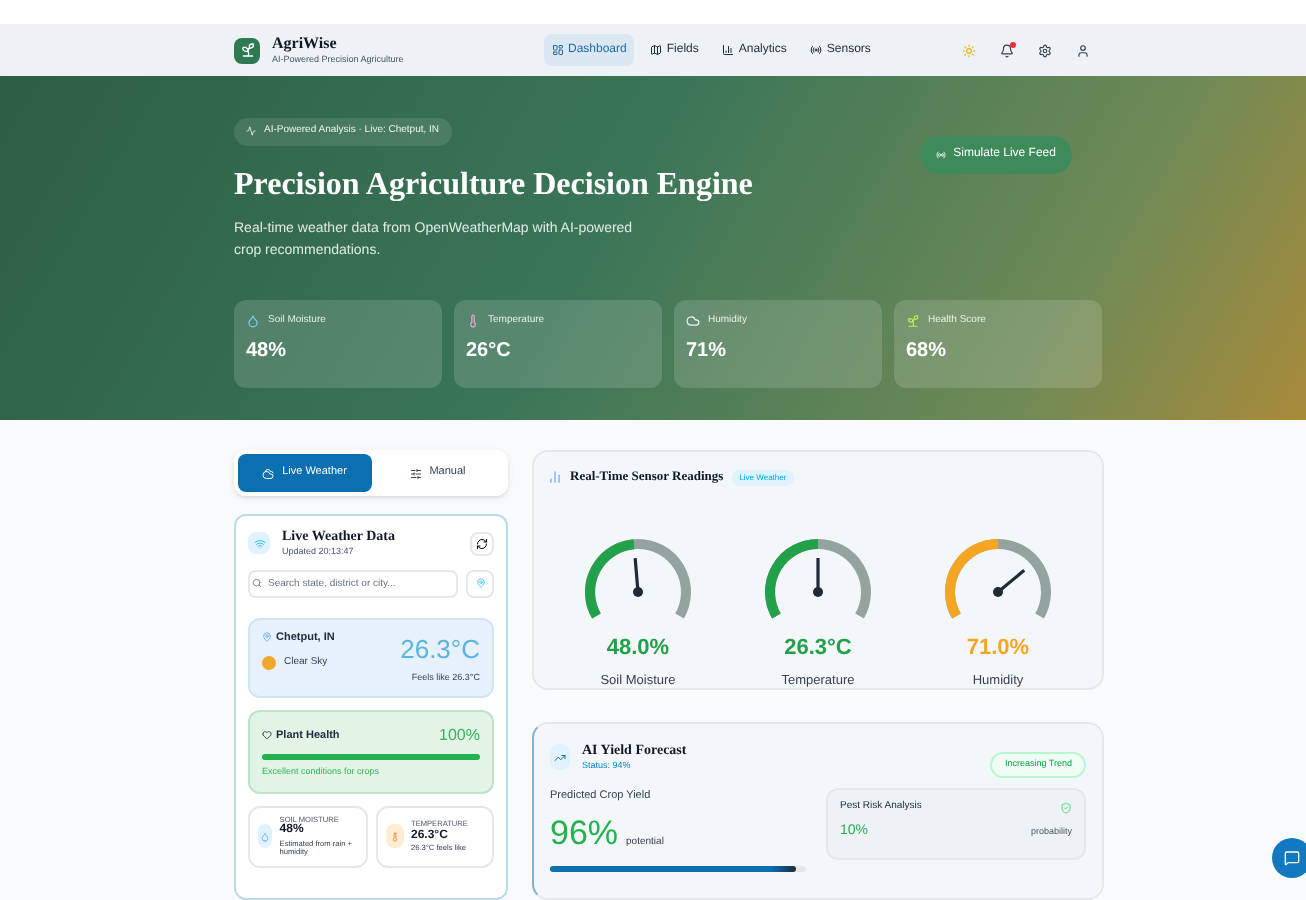 The width and height of the screenshot is (1306, 900). I want to click on stat-value: 48%, so click(267, 352).